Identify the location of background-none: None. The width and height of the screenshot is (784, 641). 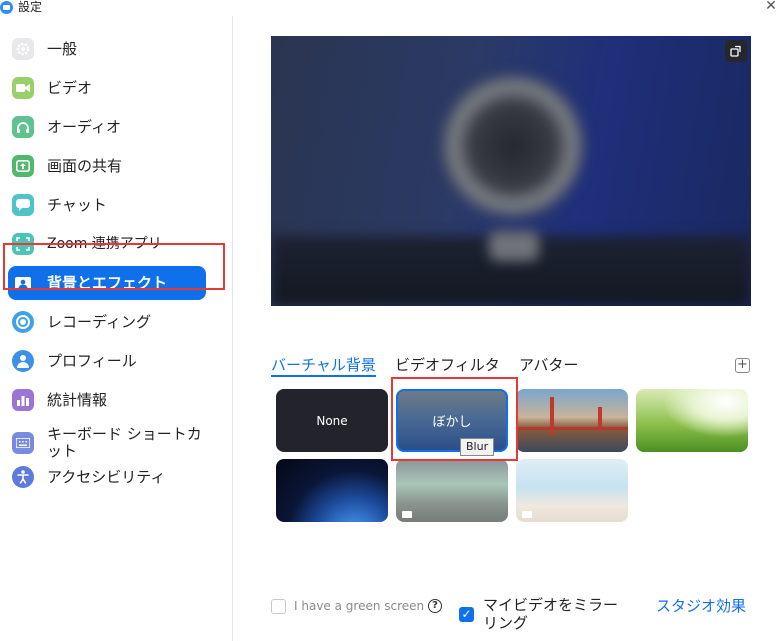
(332, 420).